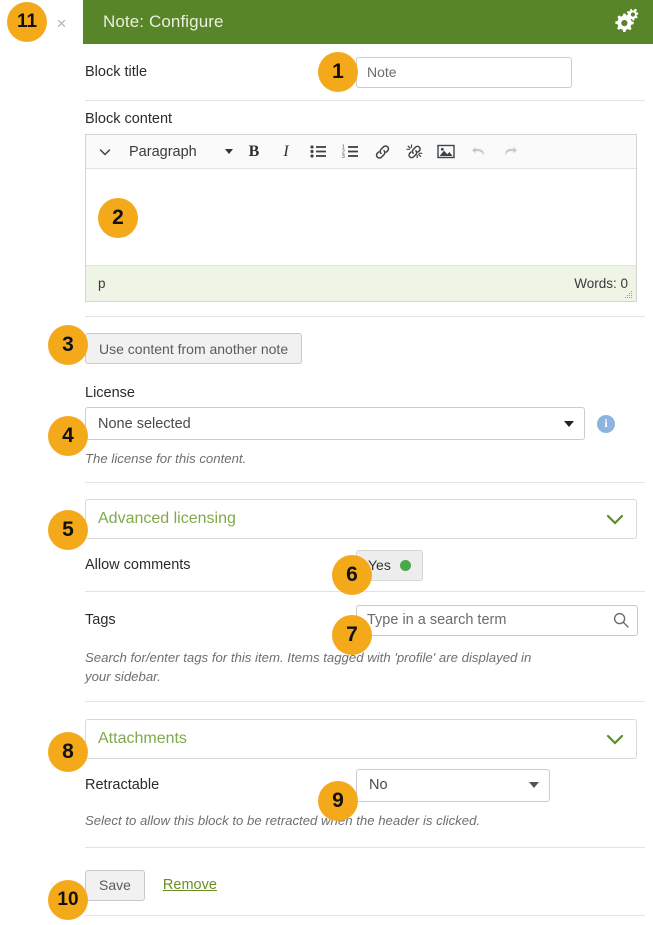  I want to click on page-title: Note: Configure, so click(163, 21).